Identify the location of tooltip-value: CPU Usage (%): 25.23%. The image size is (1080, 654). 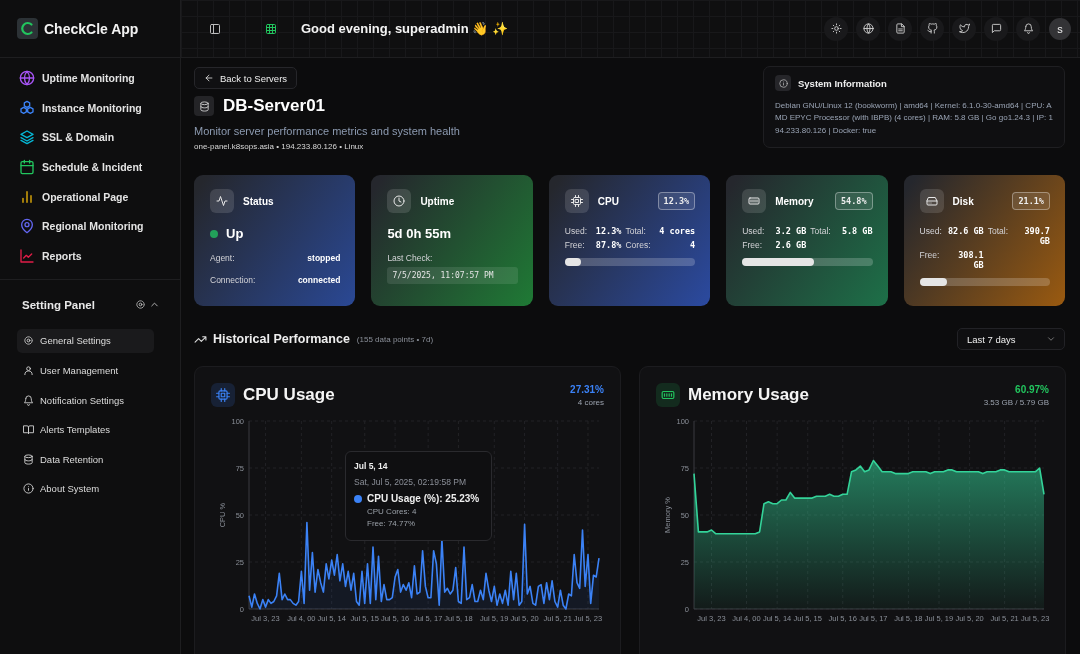
(423, 498).